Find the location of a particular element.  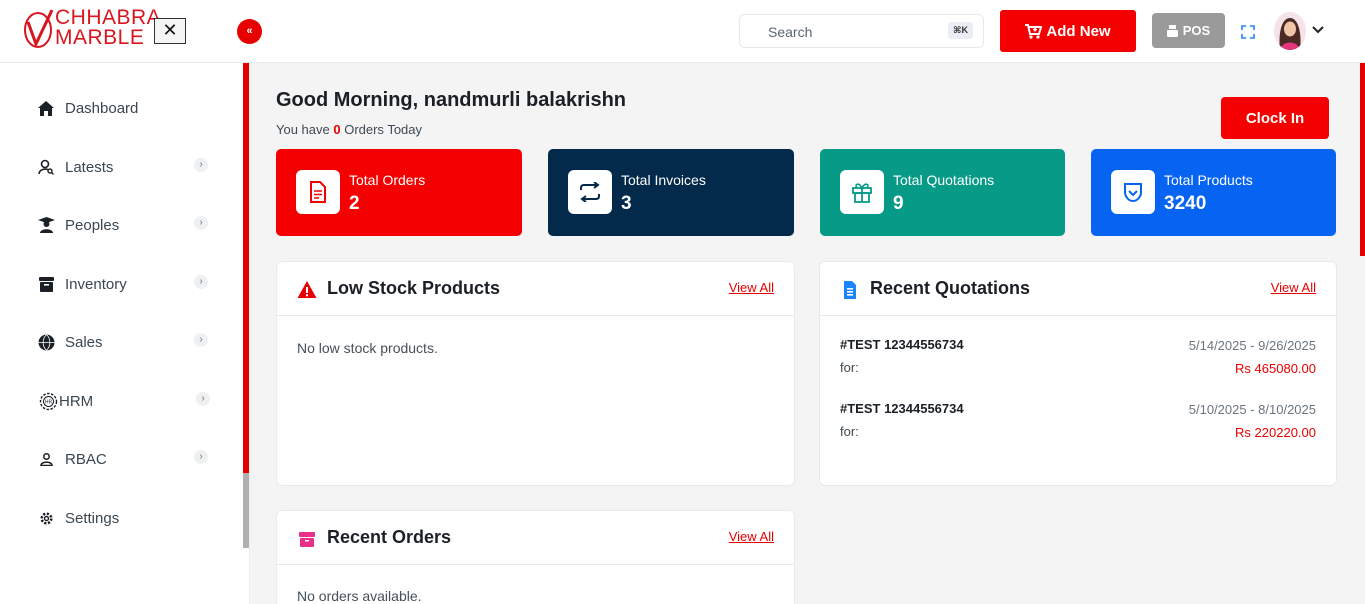

close-button: ✕ is located at coordinates (170, 31).